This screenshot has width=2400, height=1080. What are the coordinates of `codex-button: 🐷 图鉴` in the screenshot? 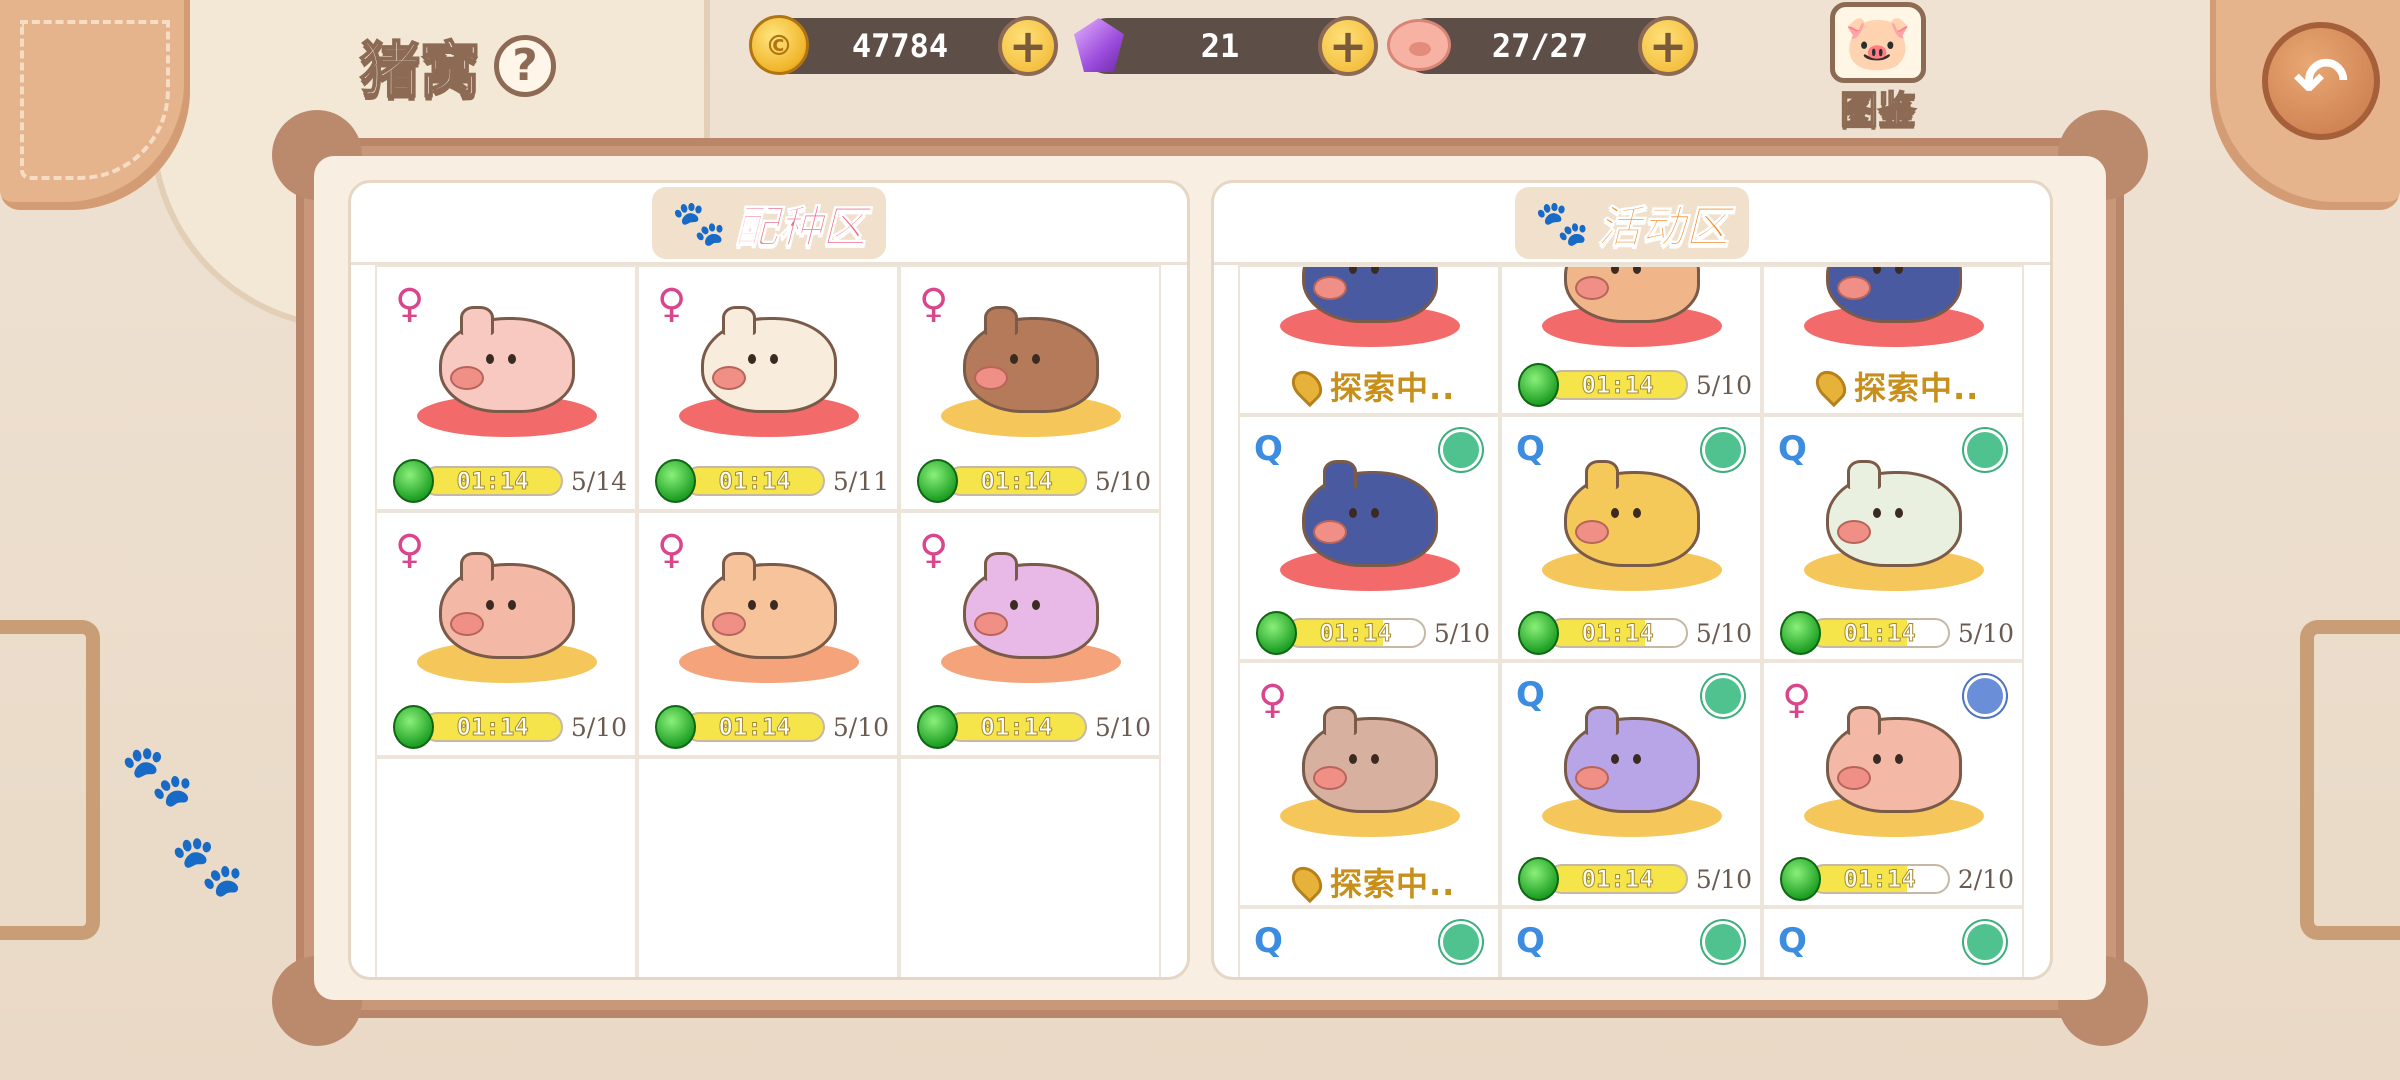 It's located at (1878, 68).